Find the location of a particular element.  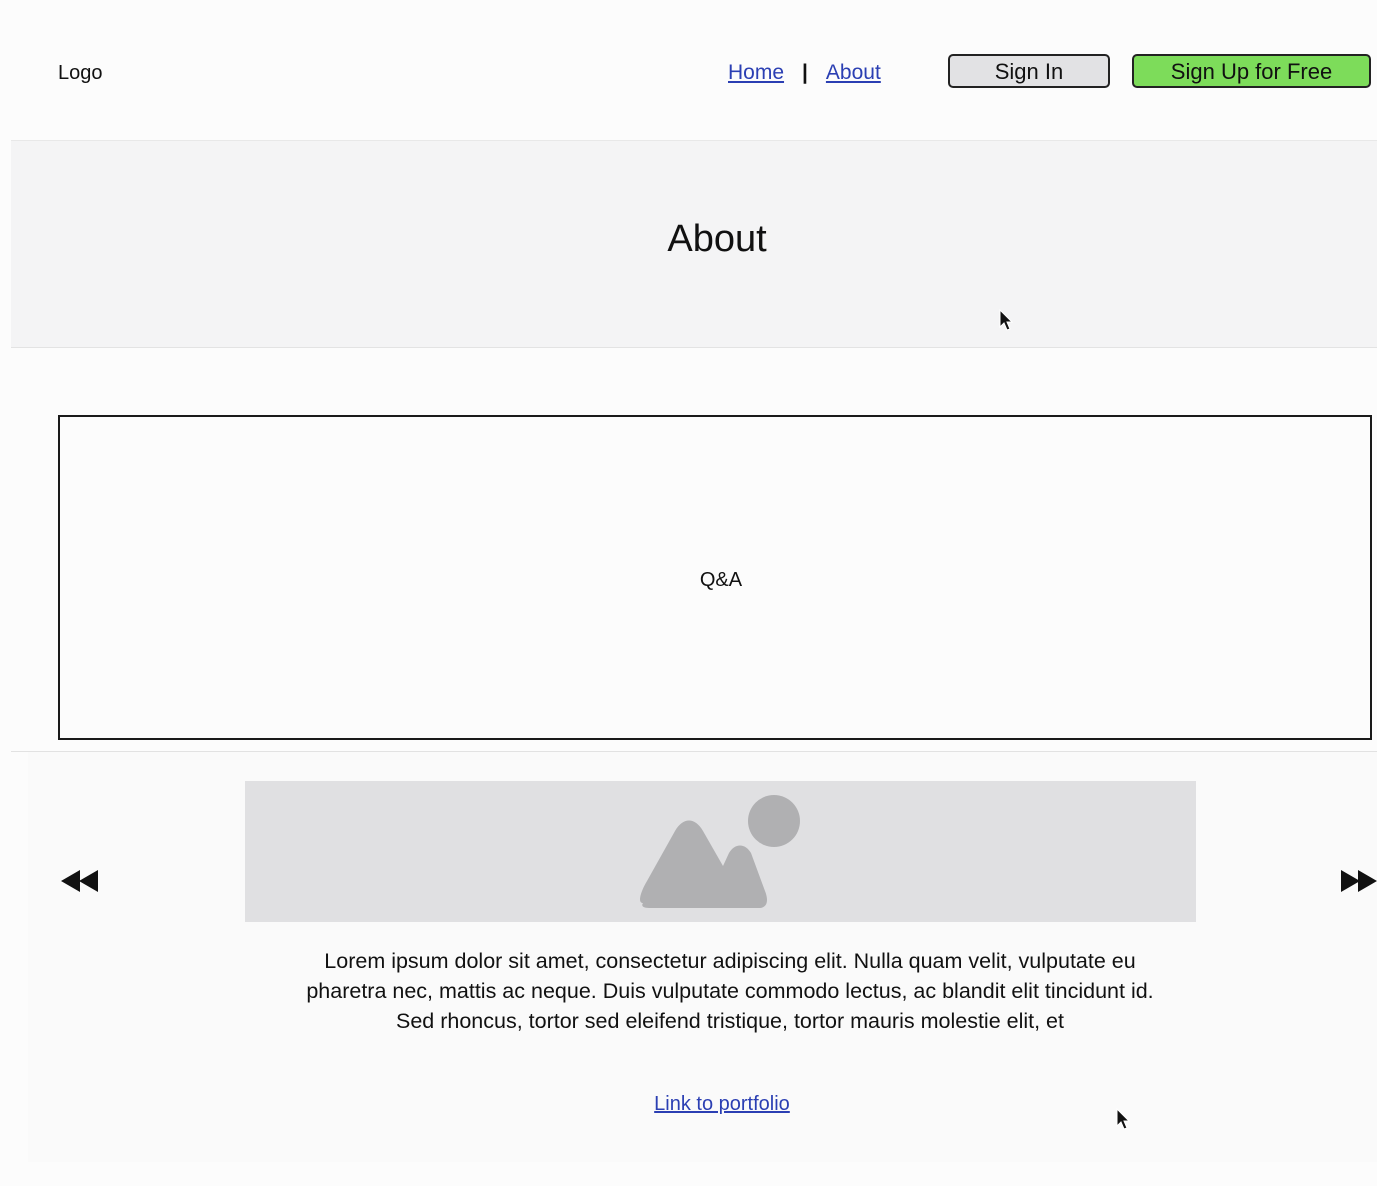

image-placeholder-icon is located at coordinates (720, 851).